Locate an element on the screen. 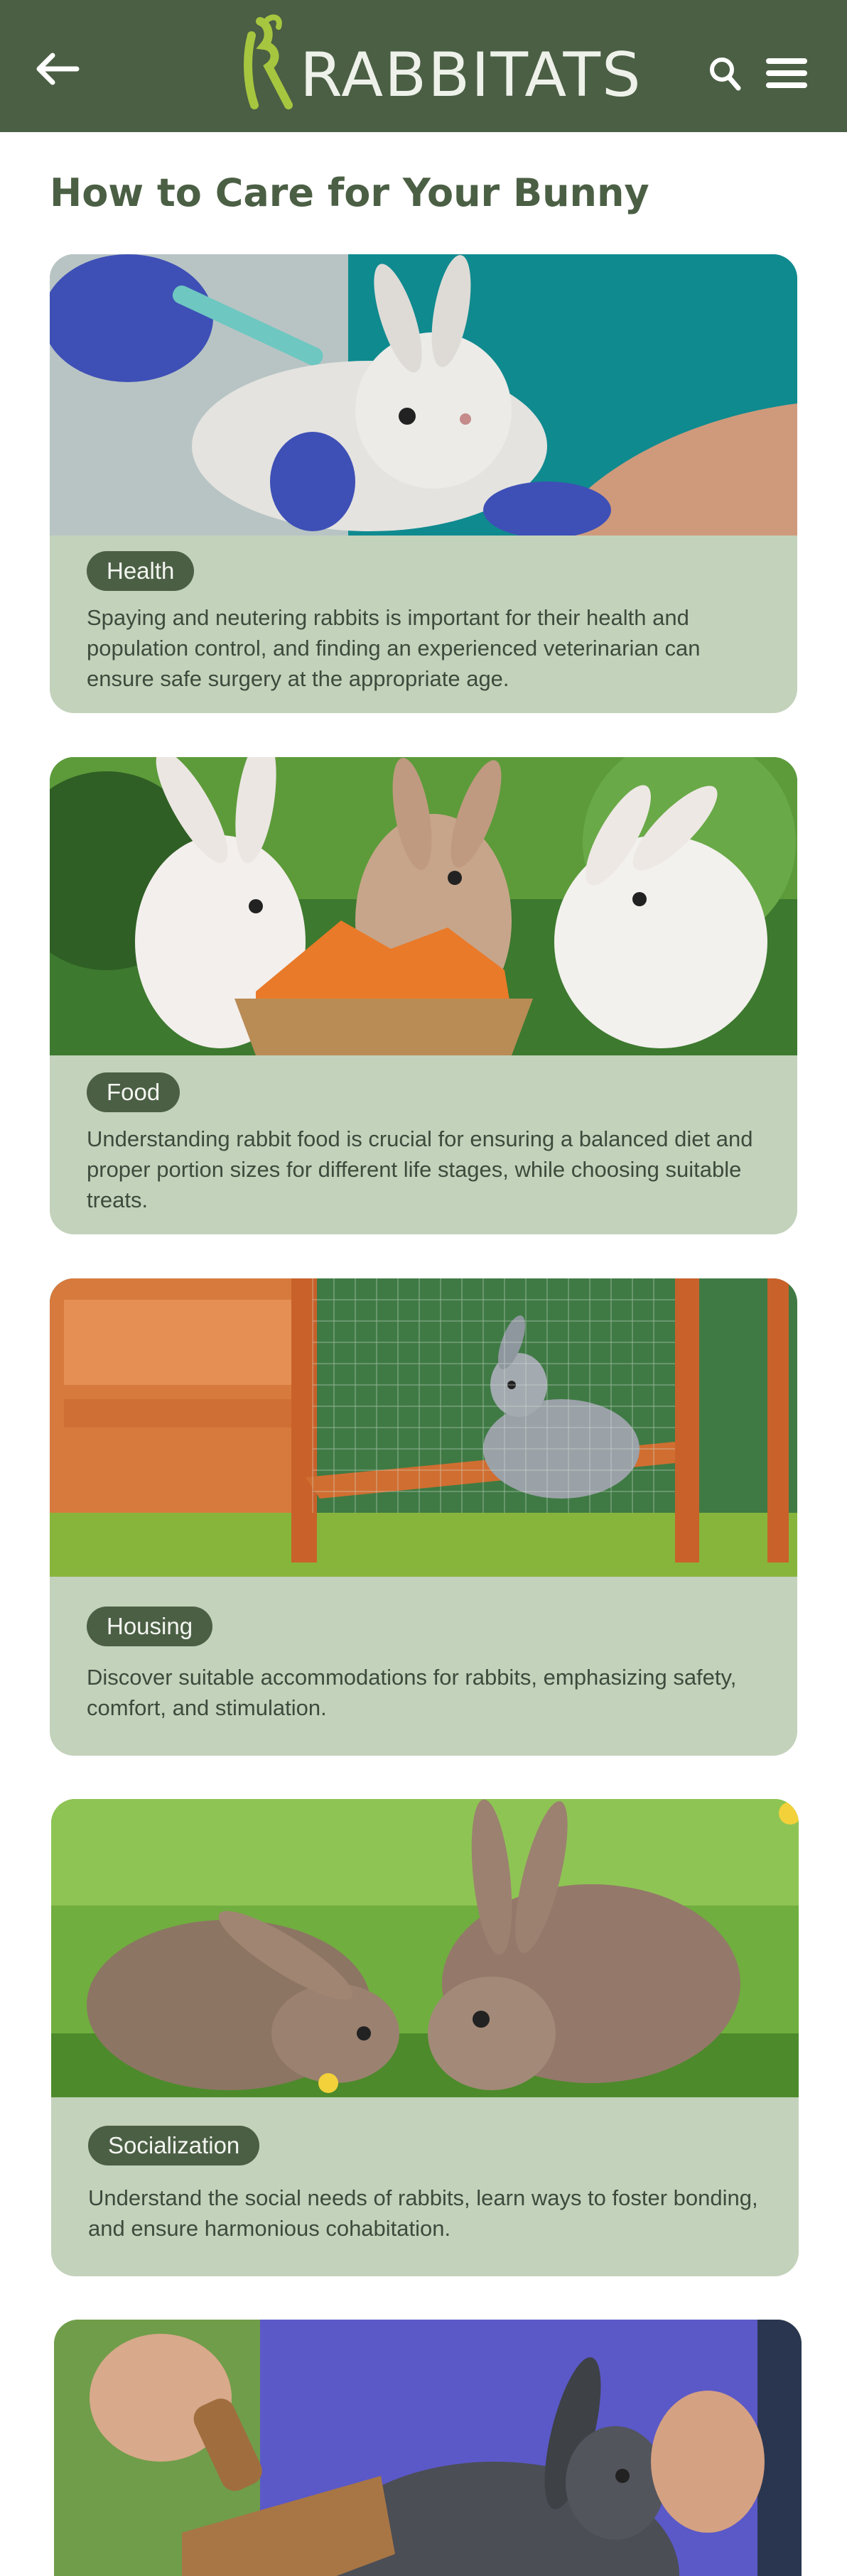 This screenshot has height=2576, width=847. back-button is located at coordinates (57, 69).